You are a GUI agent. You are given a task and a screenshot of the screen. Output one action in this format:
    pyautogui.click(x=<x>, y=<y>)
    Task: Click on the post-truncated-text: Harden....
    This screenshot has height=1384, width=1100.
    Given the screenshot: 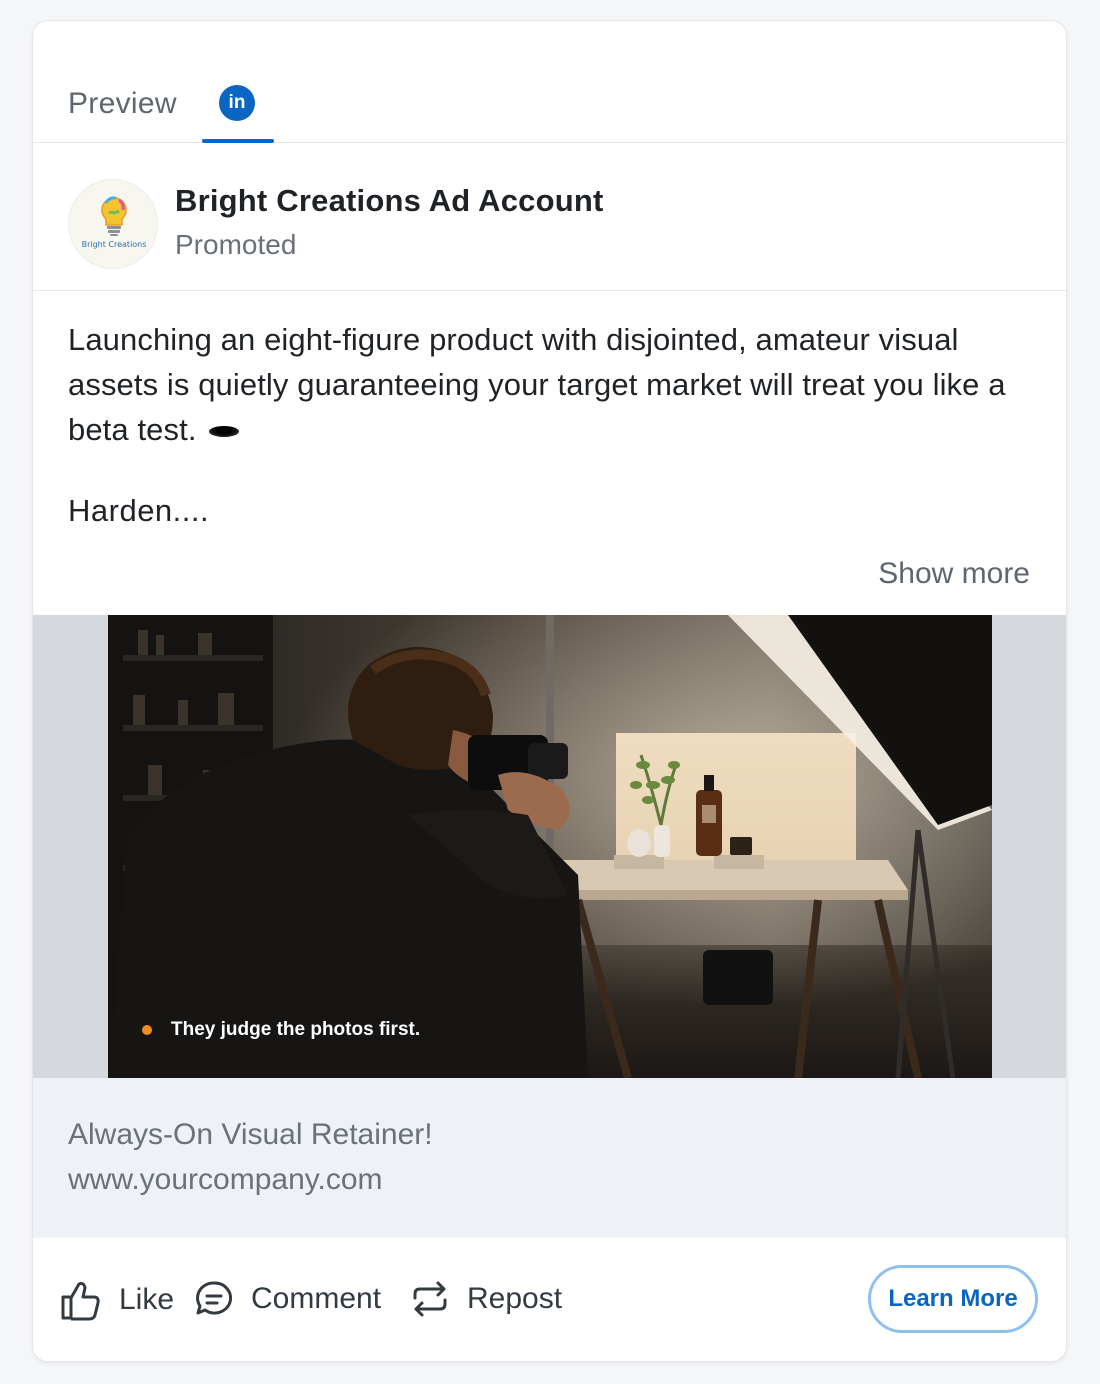 What is the action you would take?
    pyautogui.click(x=139, y=510)
    